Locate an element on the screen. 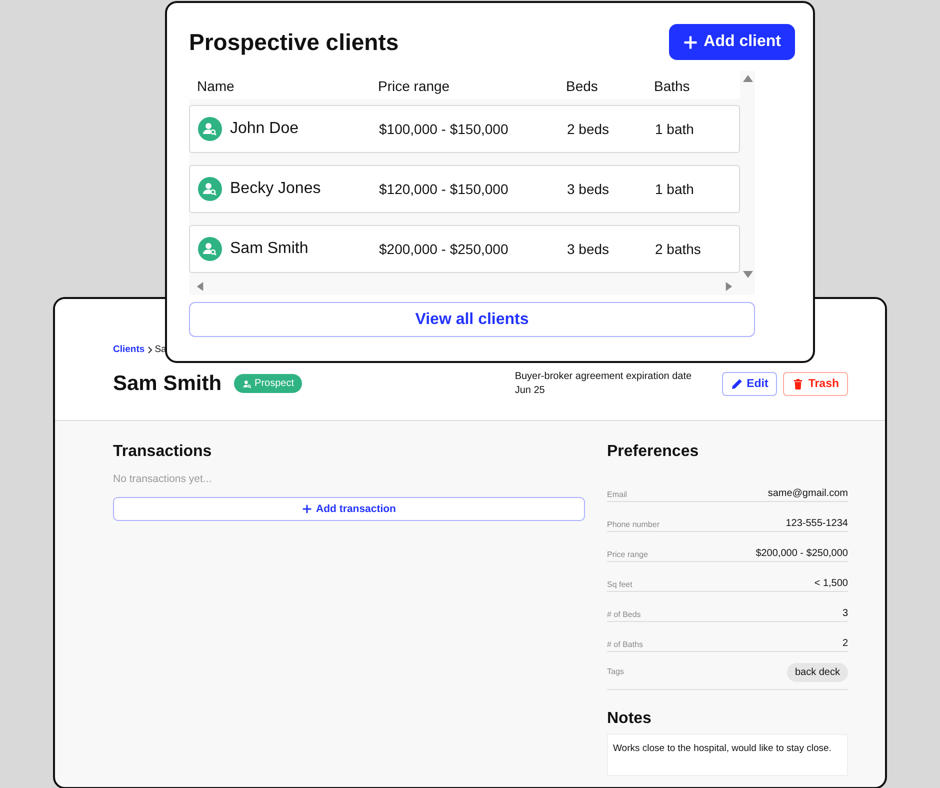 The image size is (940, 788). table-cell-text: 2 beds is located at coordinates (588, 129).